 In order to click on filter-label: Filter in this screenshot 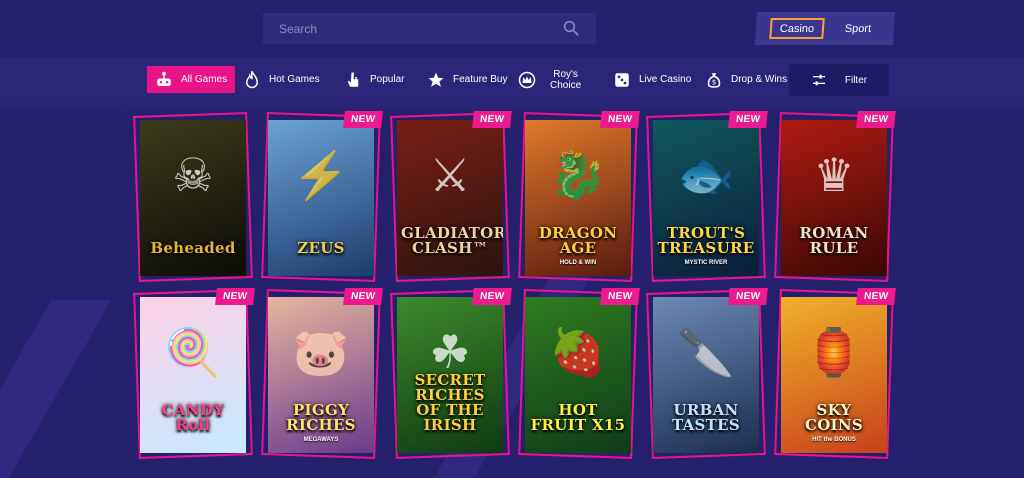, I will do `click(856, 80)`.